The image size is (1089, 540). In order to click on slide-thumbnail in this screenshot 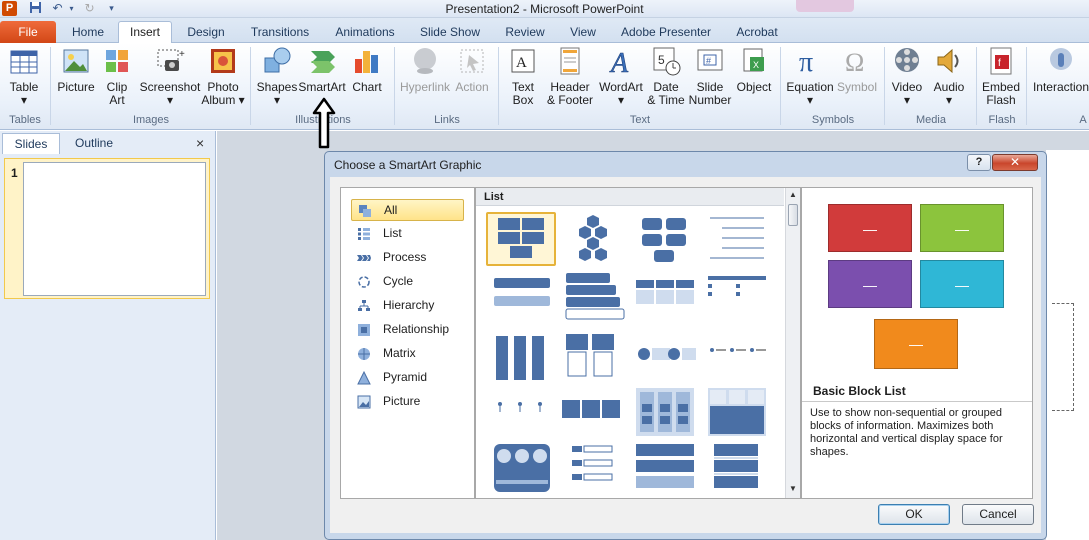, I will do `click(107, 228)`.